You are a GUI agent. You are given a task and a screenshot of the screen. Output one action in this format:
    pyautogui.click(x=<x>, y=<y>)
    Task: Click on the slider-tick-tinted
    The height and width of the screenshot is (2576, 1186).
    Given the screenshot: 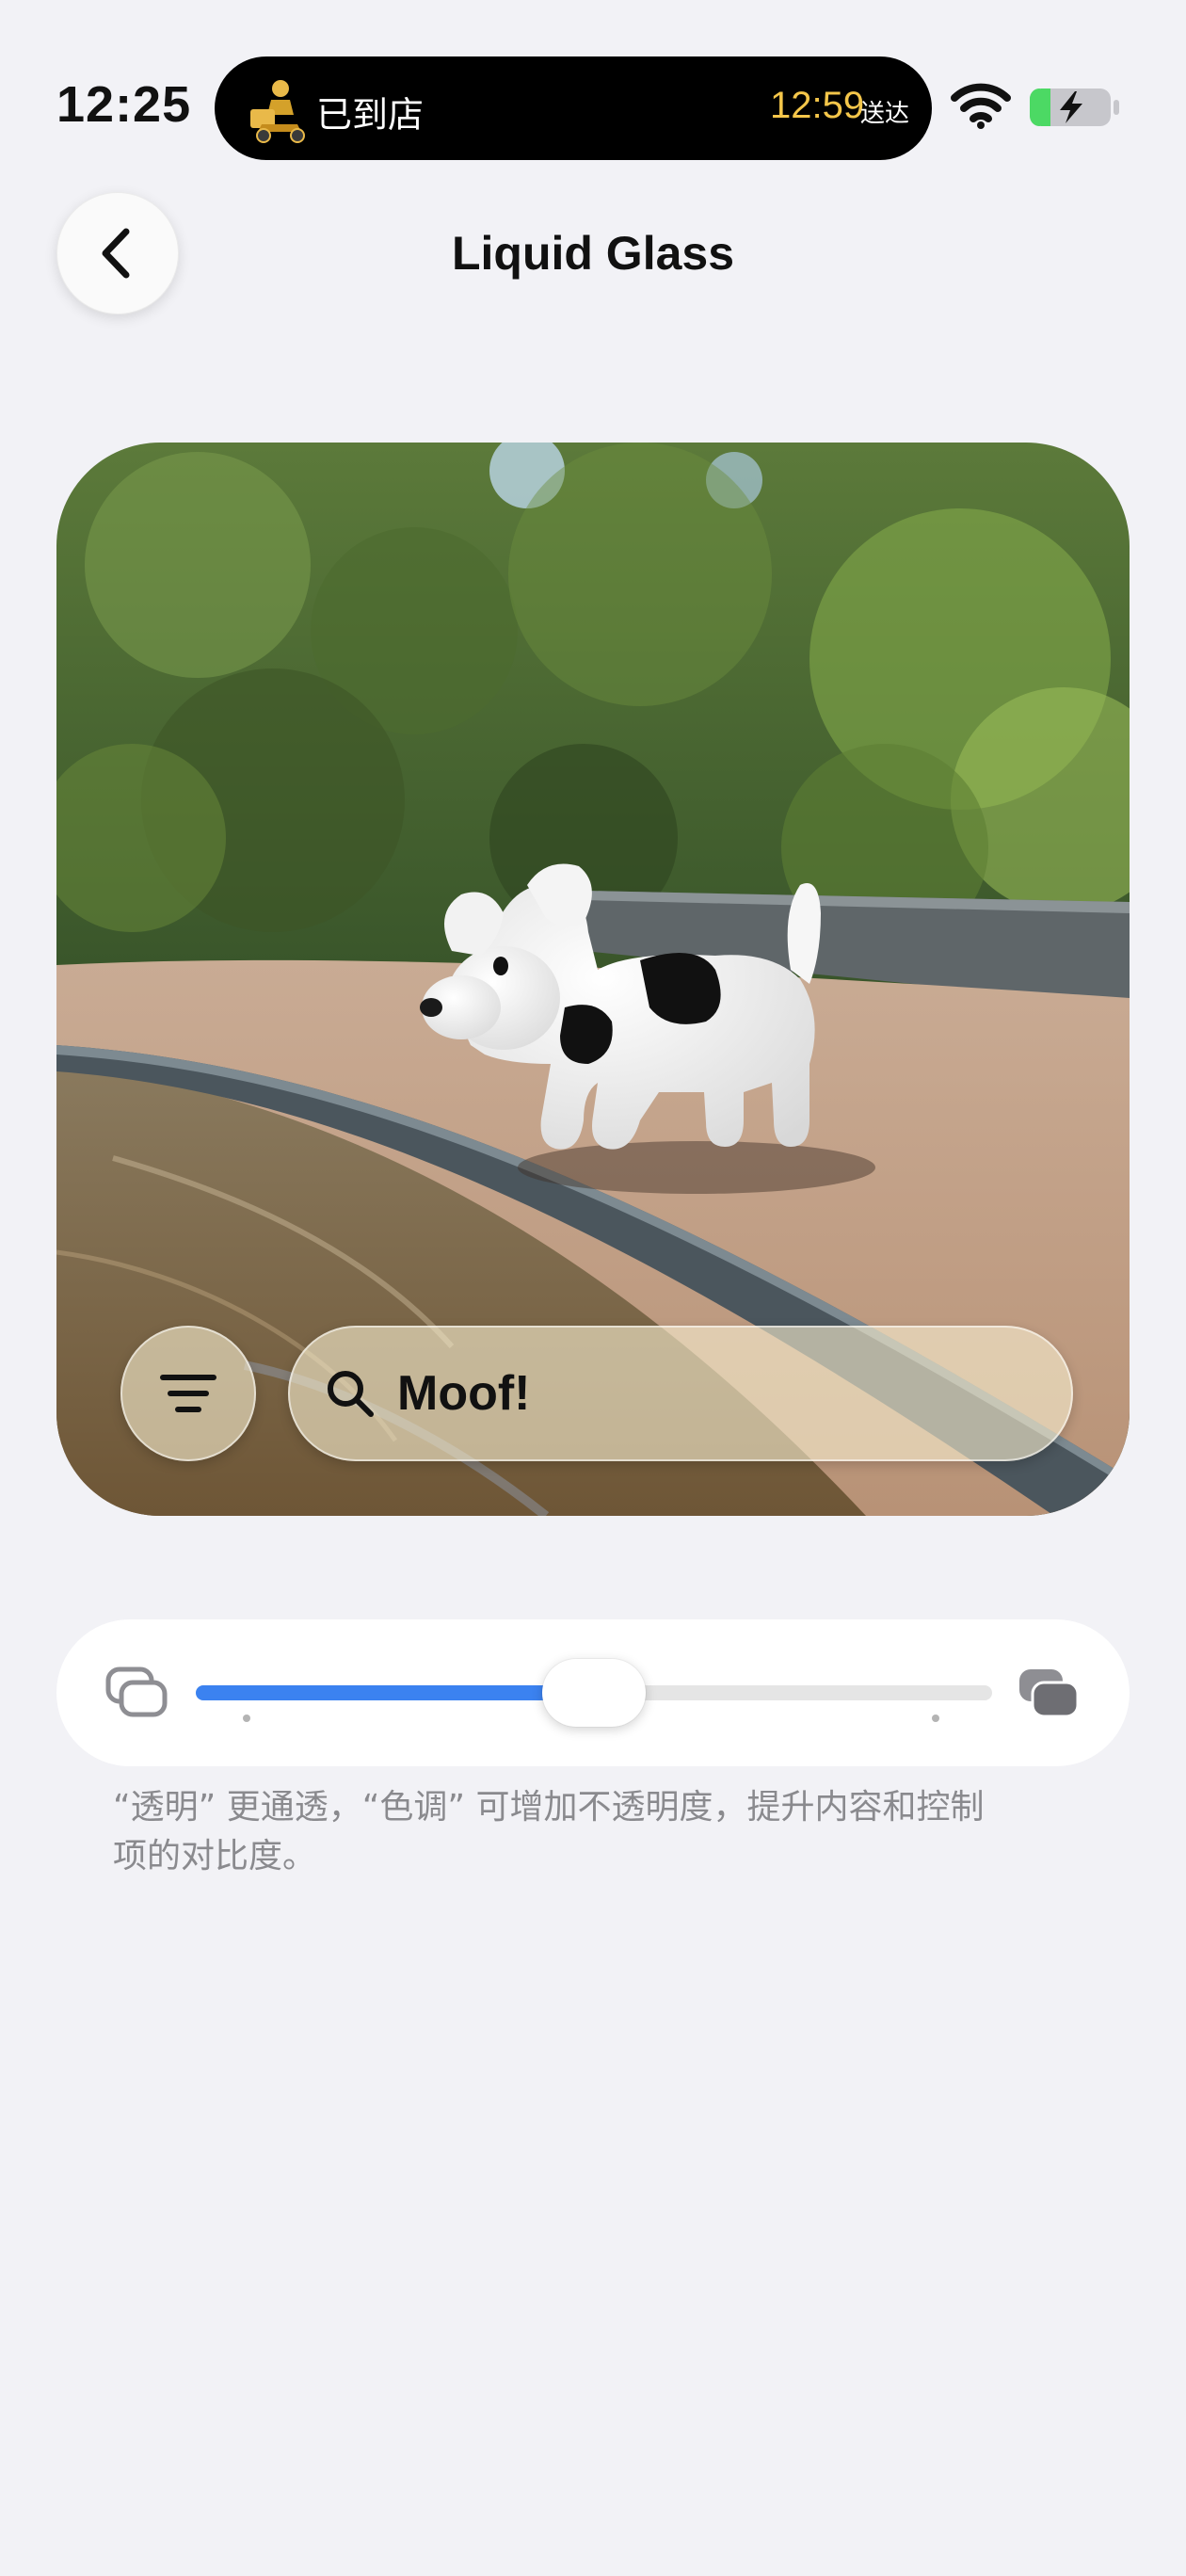 What is the action you would take?
    pyautogui.click(x=935, y=1718)
    